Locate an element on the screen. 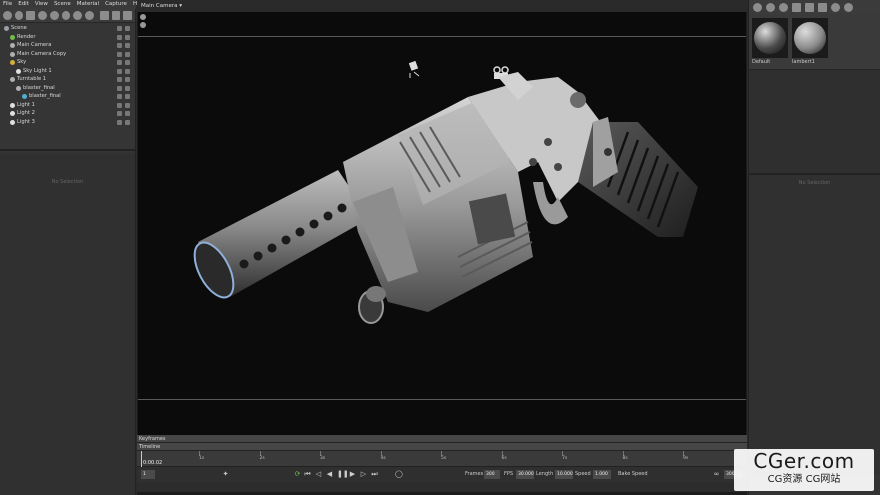 The width and height of the screenshot is (880, 495). add-sky-icon is located at coordinates (42, 15).